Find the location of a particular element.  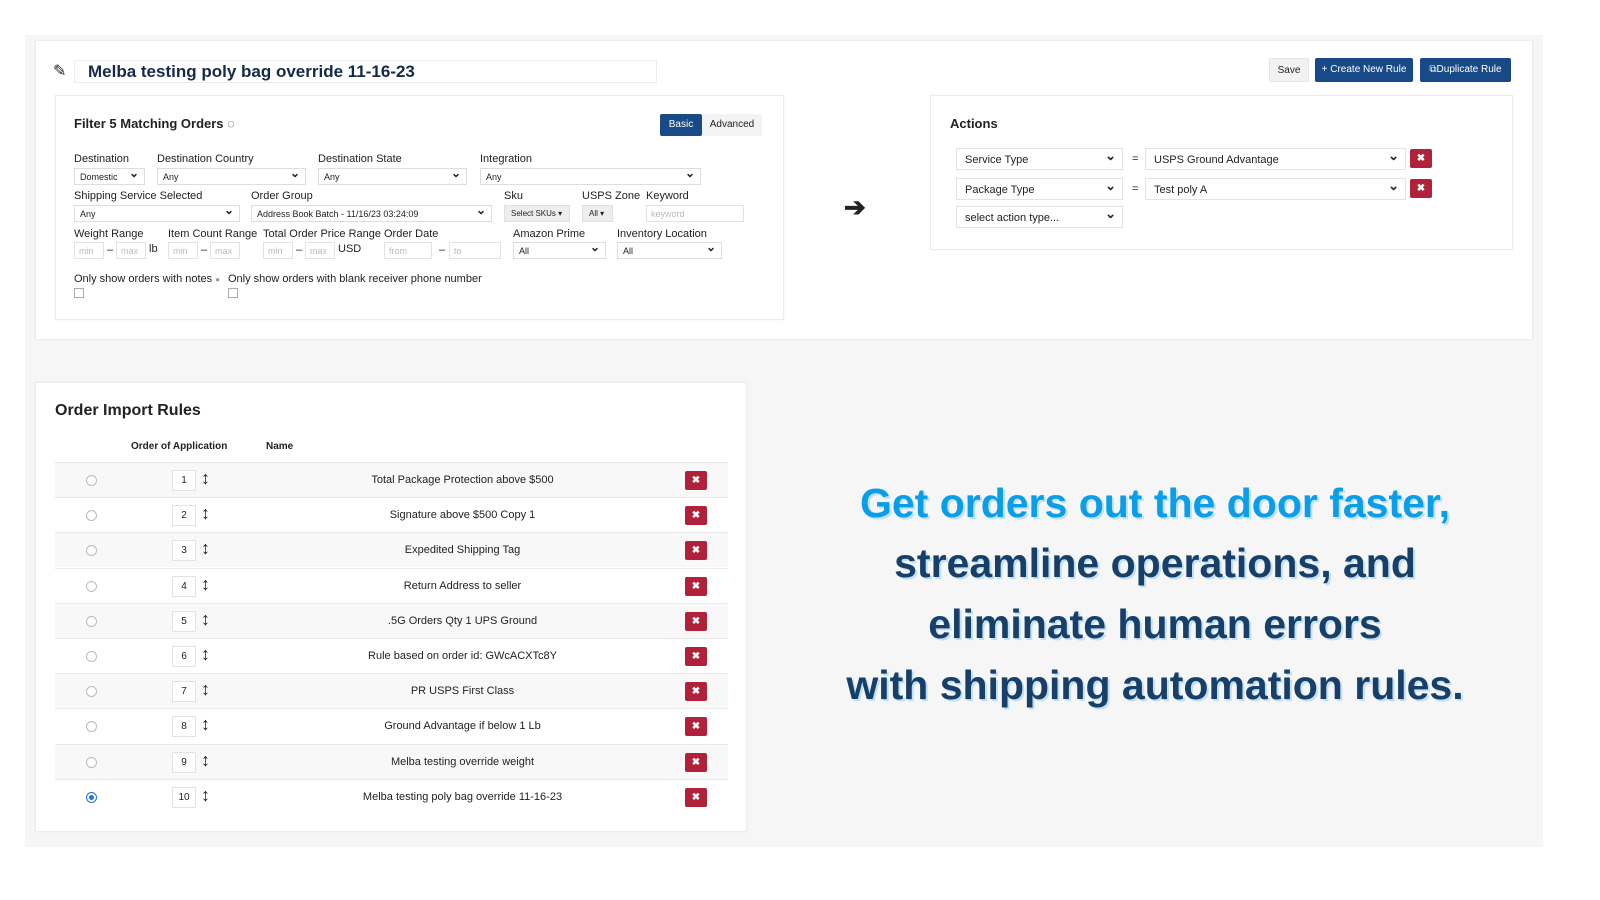

tab-advanced: Advanced is located at coordinates (732, 125).